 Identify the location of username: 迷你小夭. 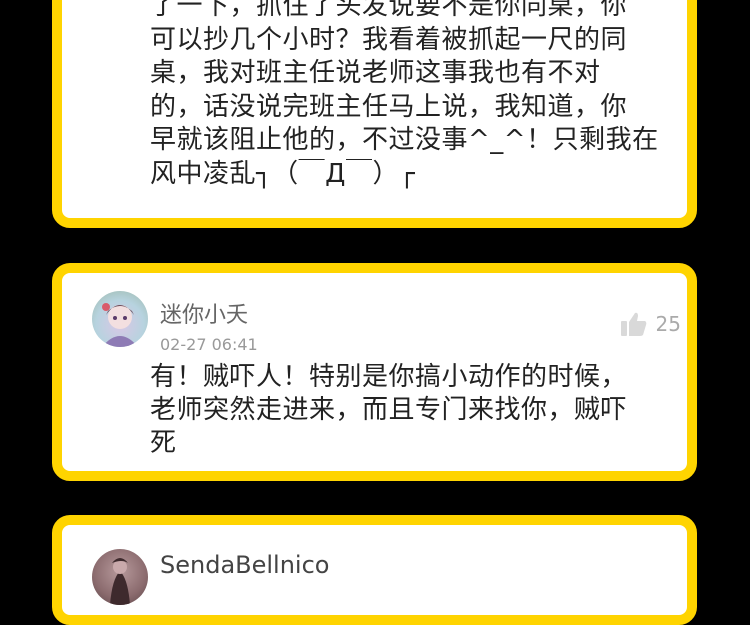
(204, 313).